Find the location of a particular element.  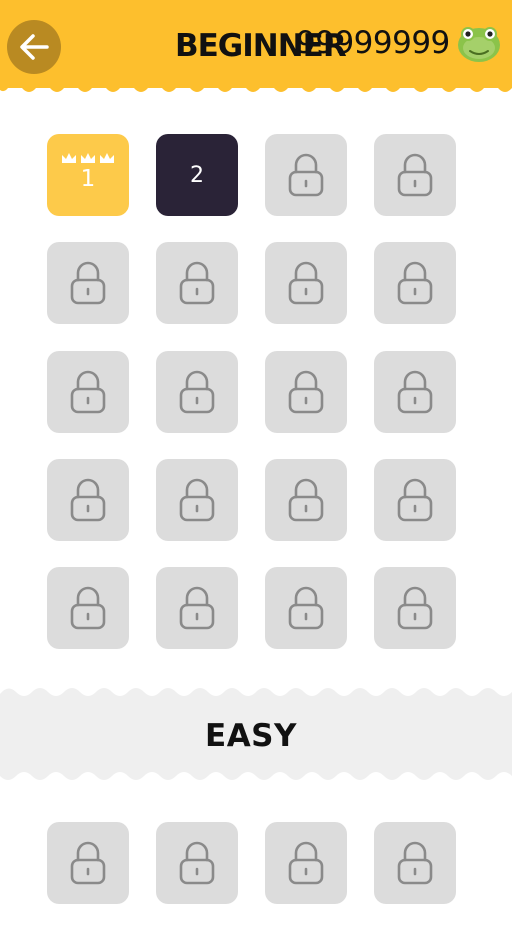

level-tile-completed: 1 is located at coordinates (88, 175).